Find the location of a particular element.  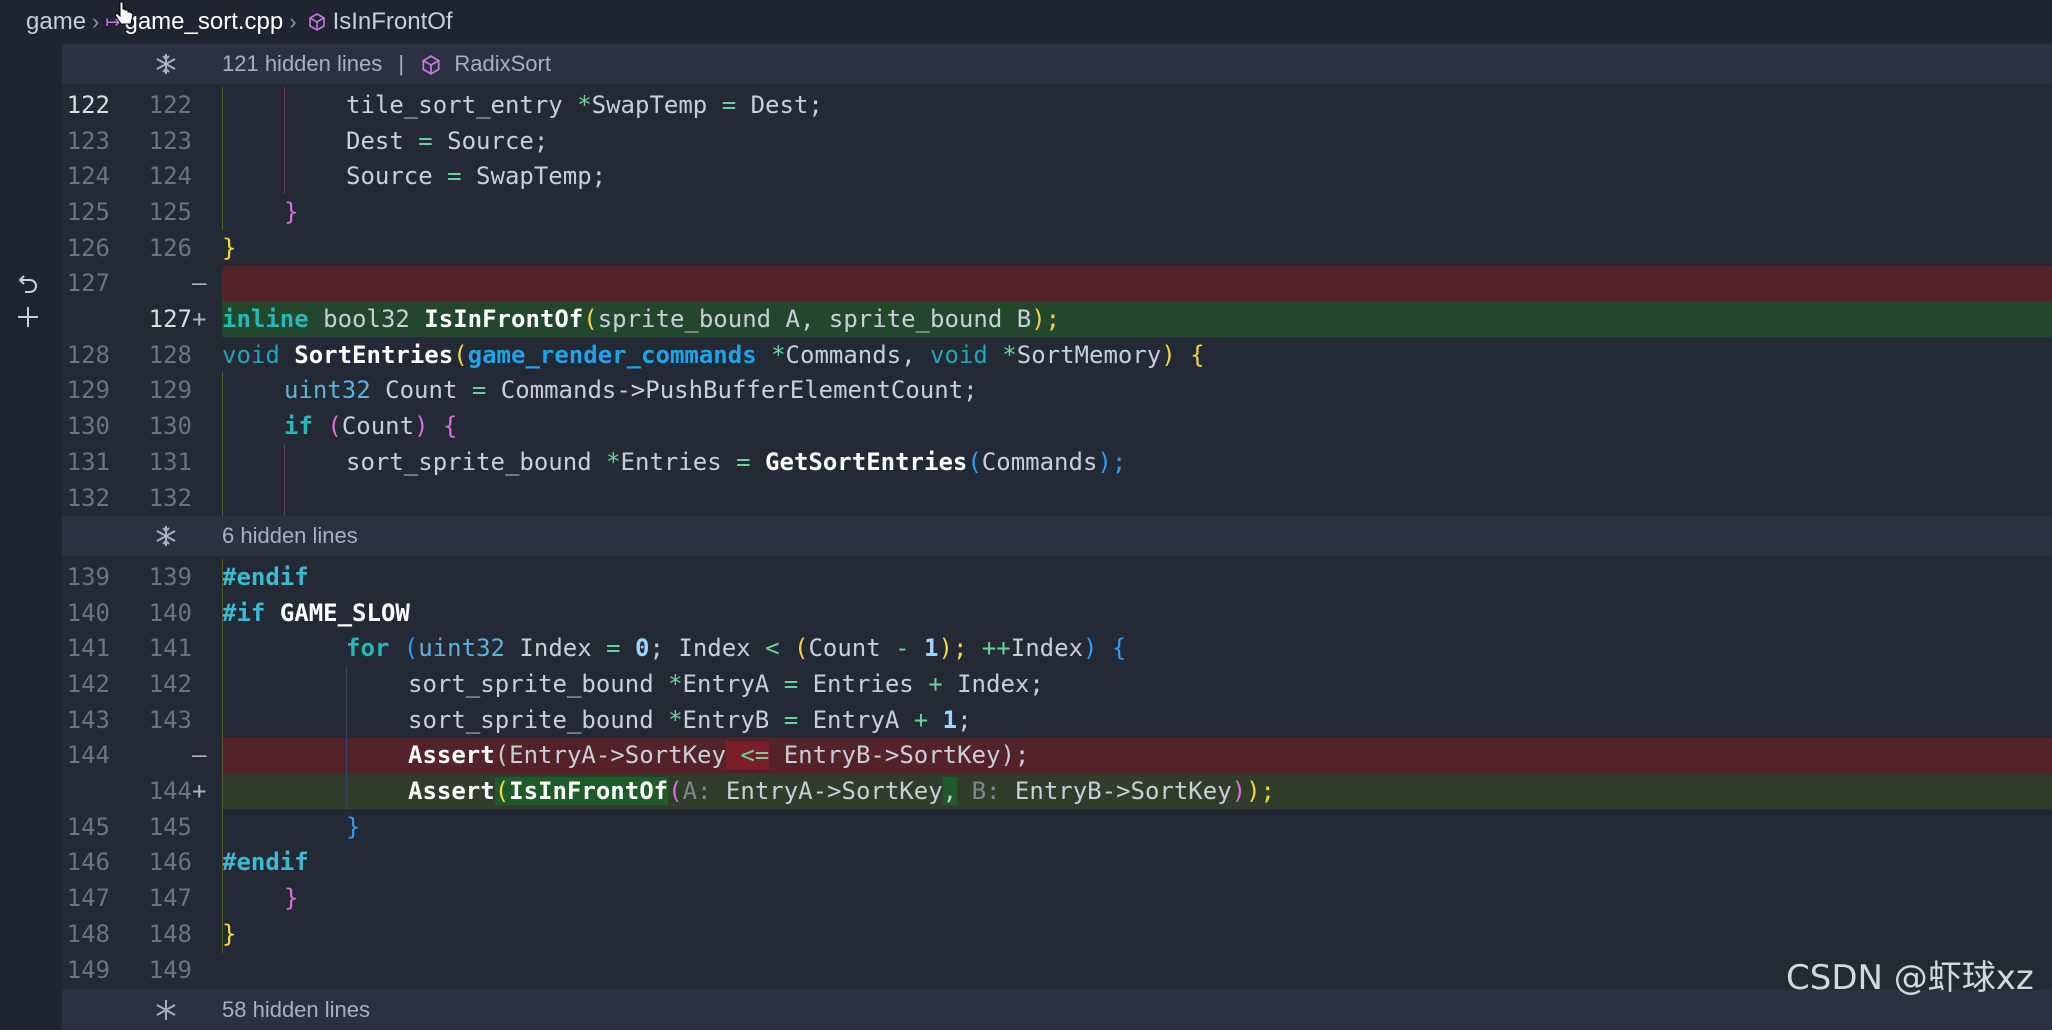

breadcrumb-symbol: IsInFrontOf is located at coordinates (393, 22).